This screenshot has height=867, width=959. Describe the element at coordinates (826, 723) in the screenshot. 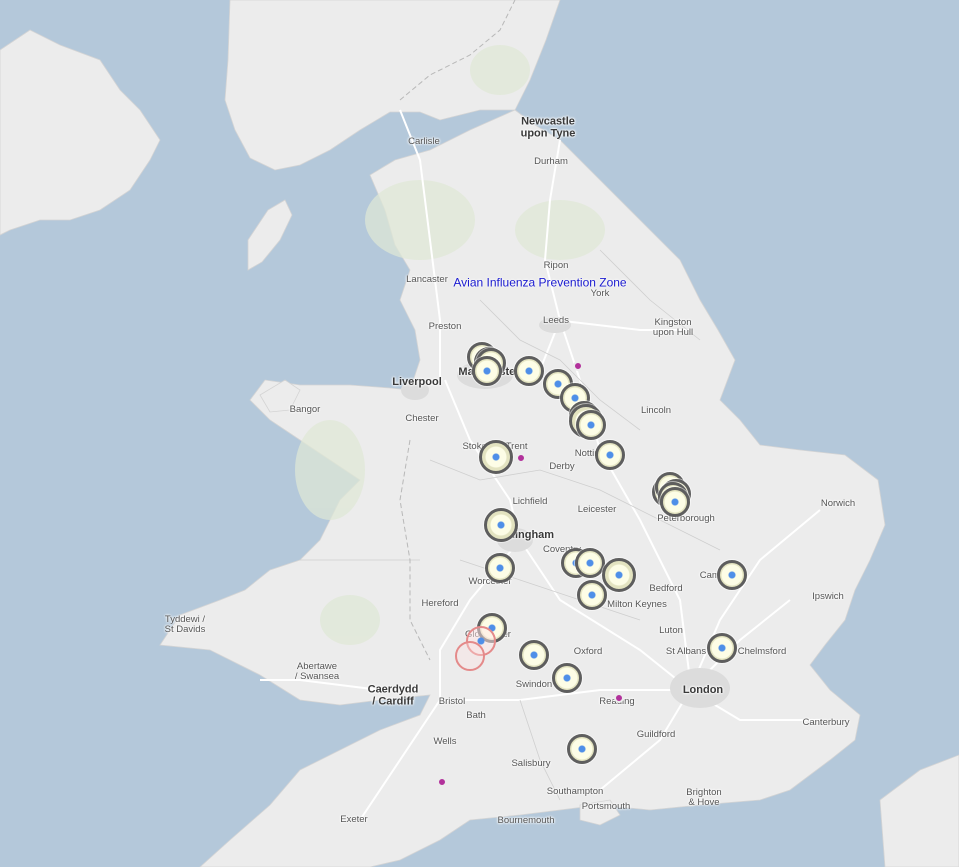

I see `place-label: Canterbury` at that location.